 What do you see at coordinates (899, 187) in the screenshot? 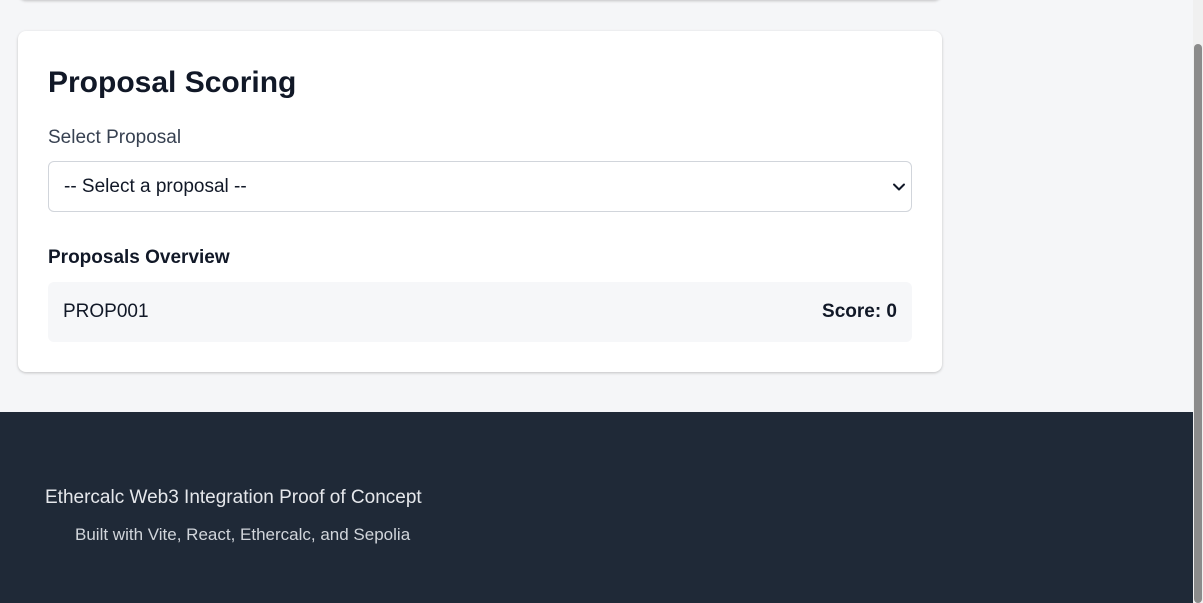
I see `chevron-down-icon` at bounding box center [899, 187].